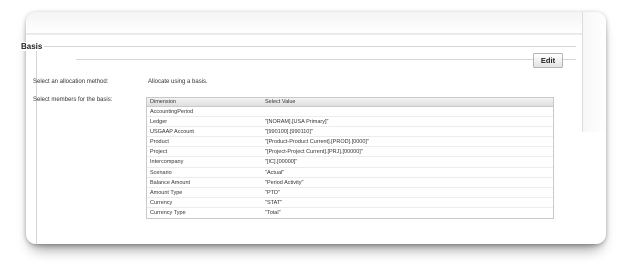  I want to click on select-value-cell: "Actual", so click(273, 172).